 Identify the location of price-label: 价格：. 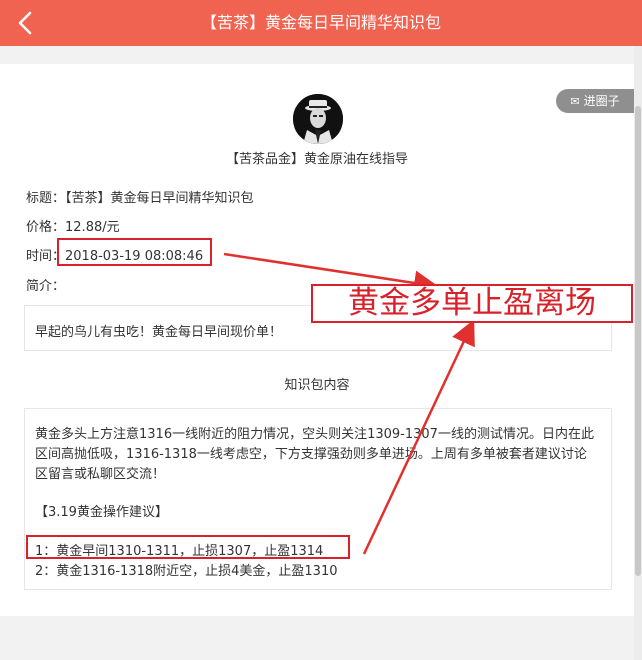
(46, 227).